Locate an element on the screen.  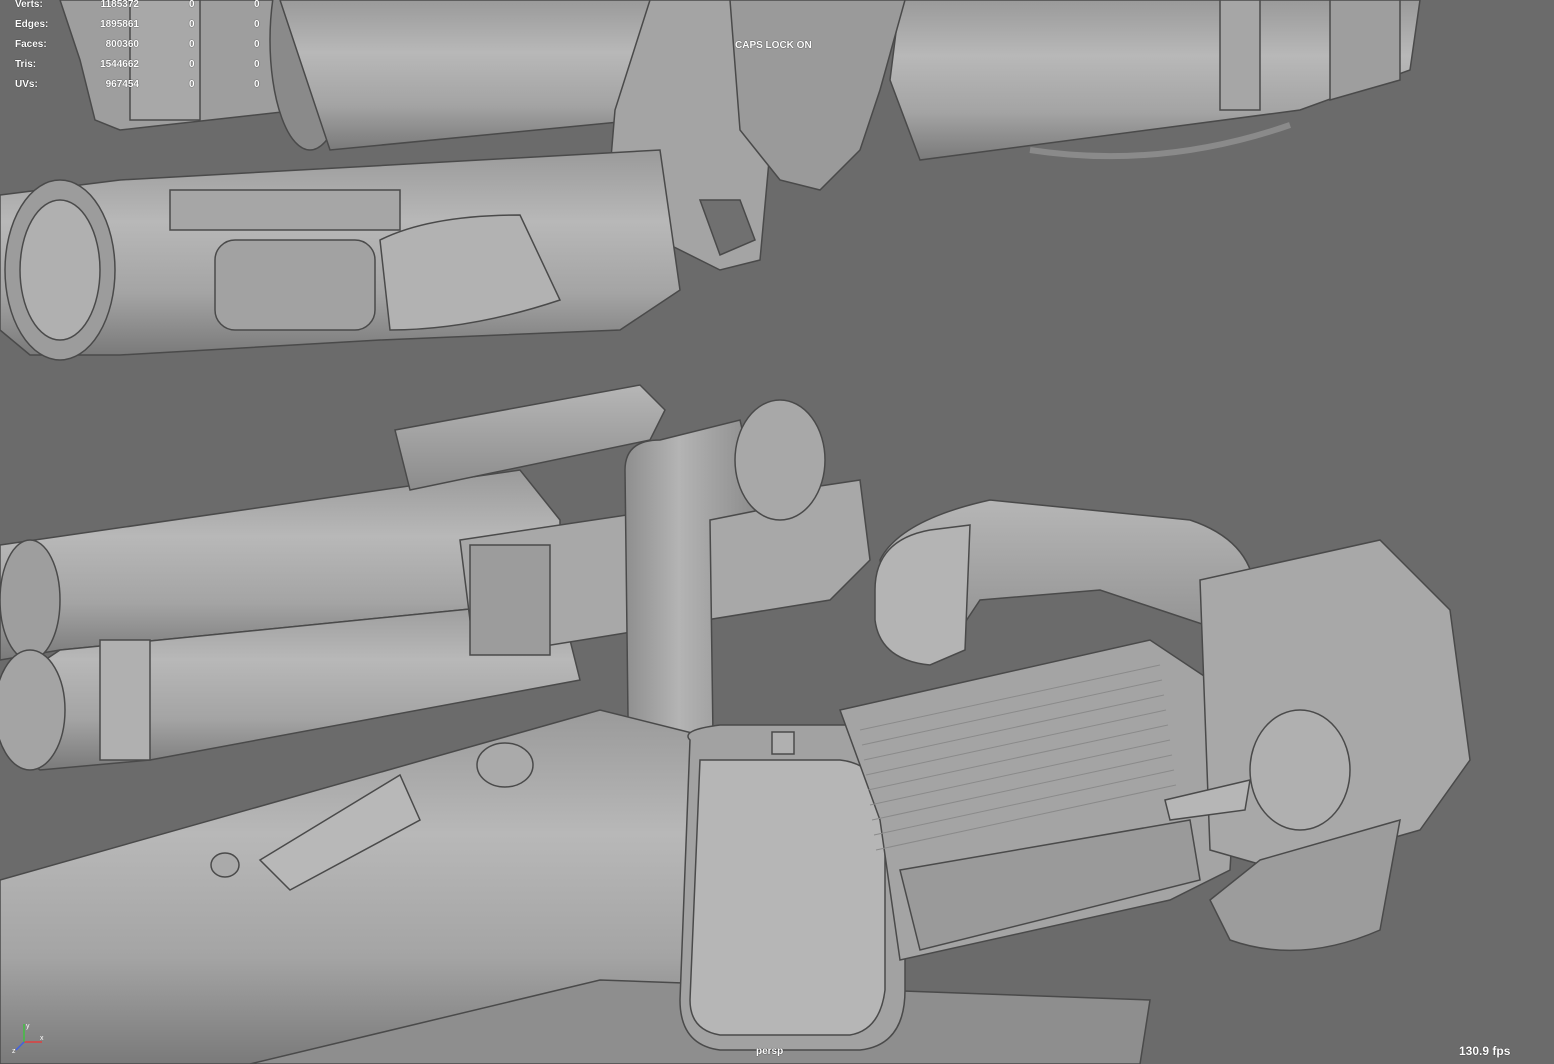
stat-label: Edges: is located at coordinates (32, 24).